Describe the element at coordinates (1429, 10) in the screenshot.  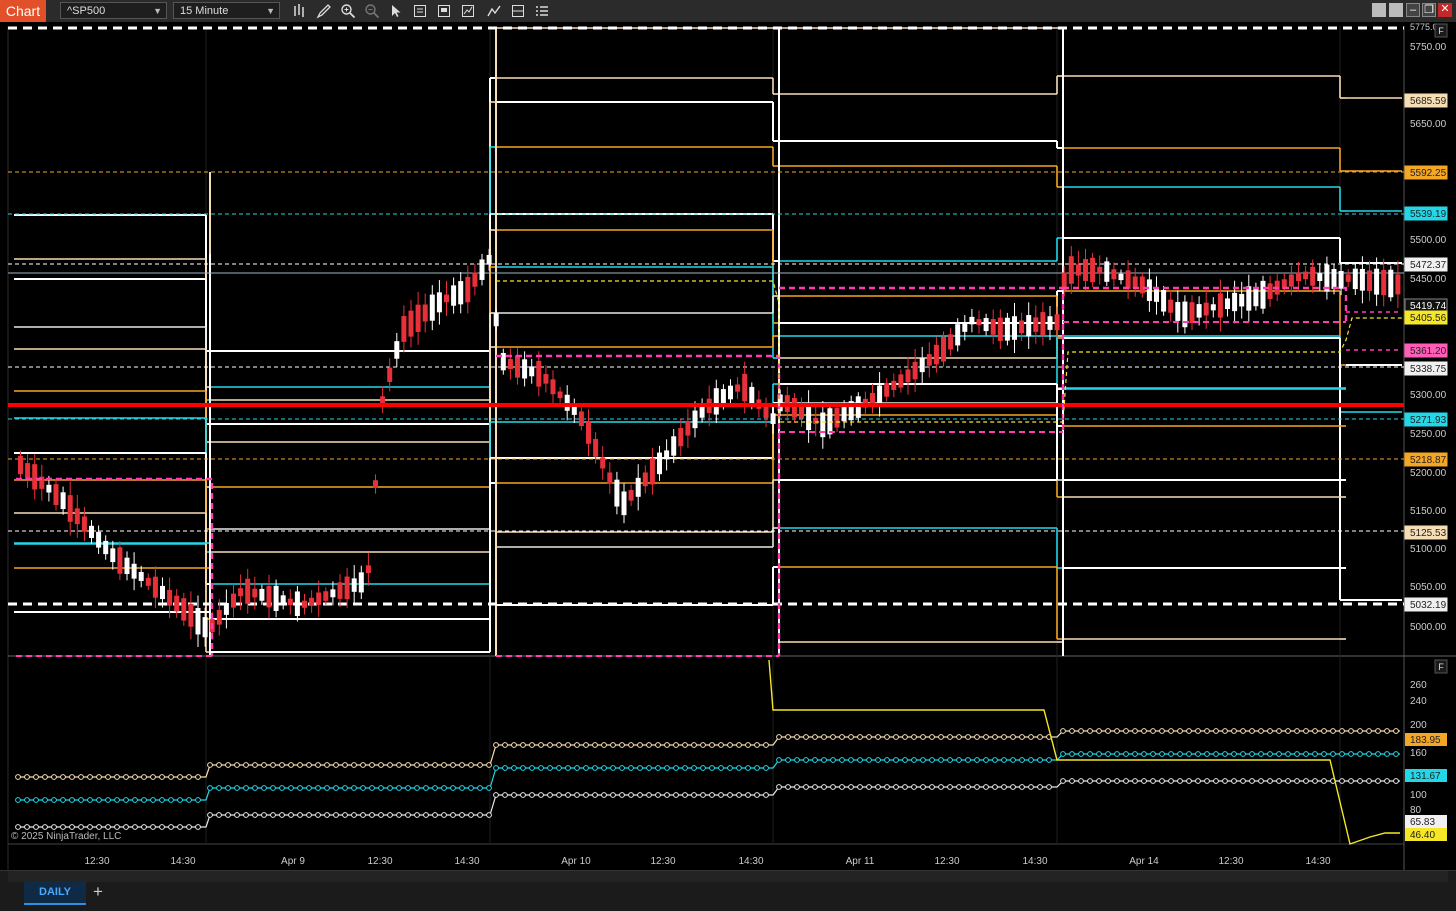
I see `maximize-icon: ❐` at that location.